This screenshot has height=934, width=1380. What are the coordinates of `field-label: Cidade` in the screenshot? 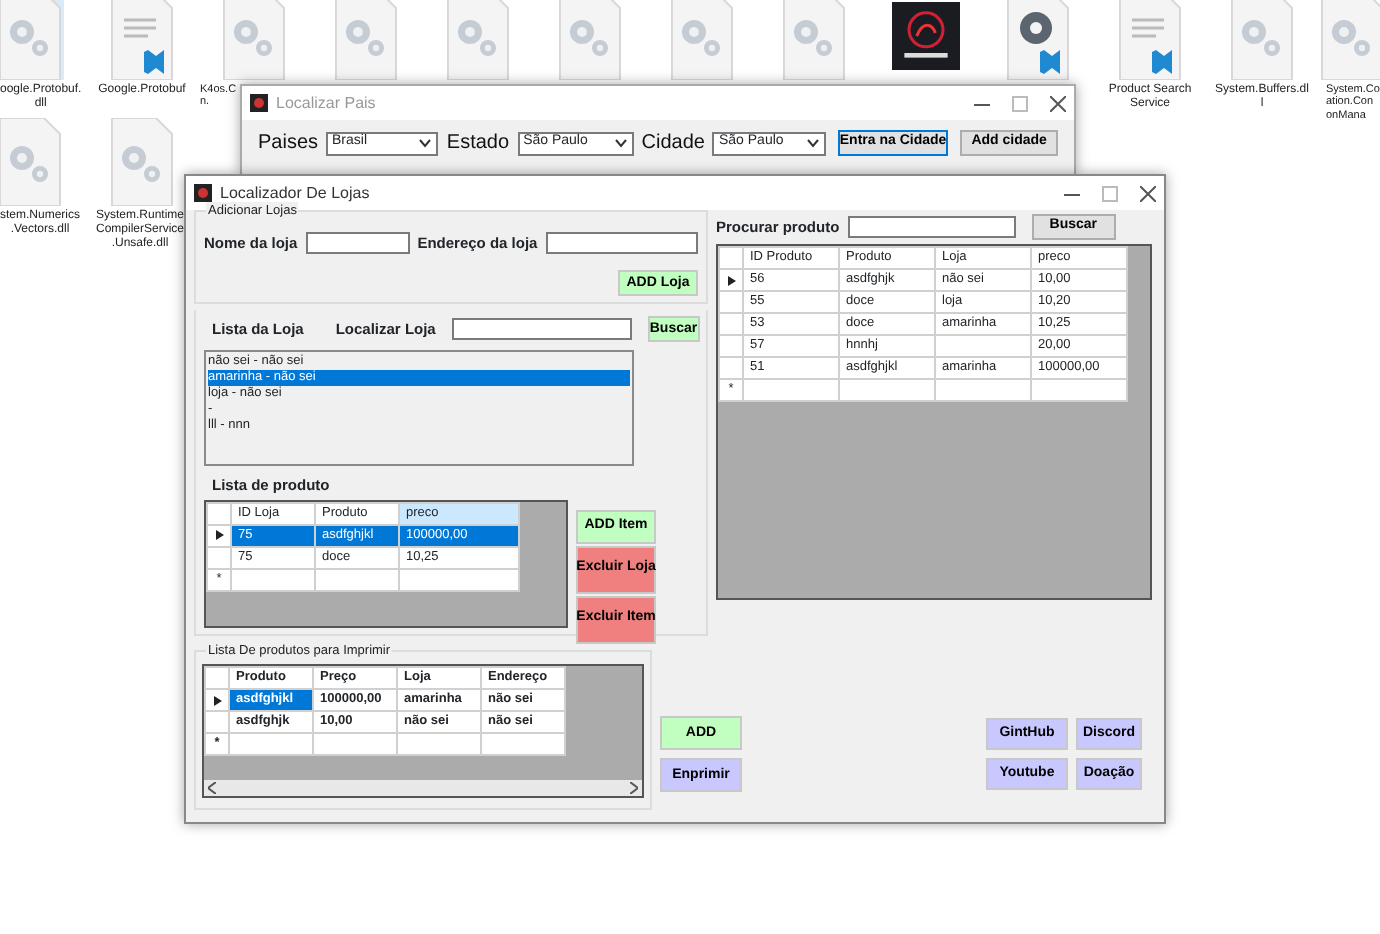 It's located at (673, 144).